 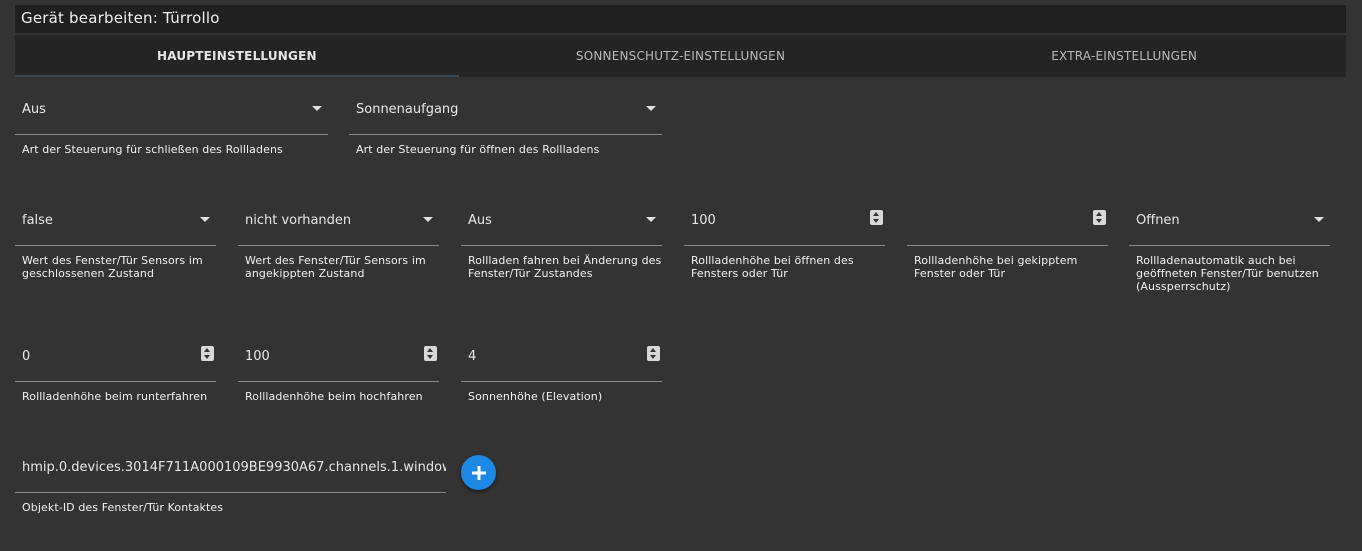 I want to click on field-label: Objekt-ID des Fenster/Tür Kontaktes, so click(x=123, y=507).